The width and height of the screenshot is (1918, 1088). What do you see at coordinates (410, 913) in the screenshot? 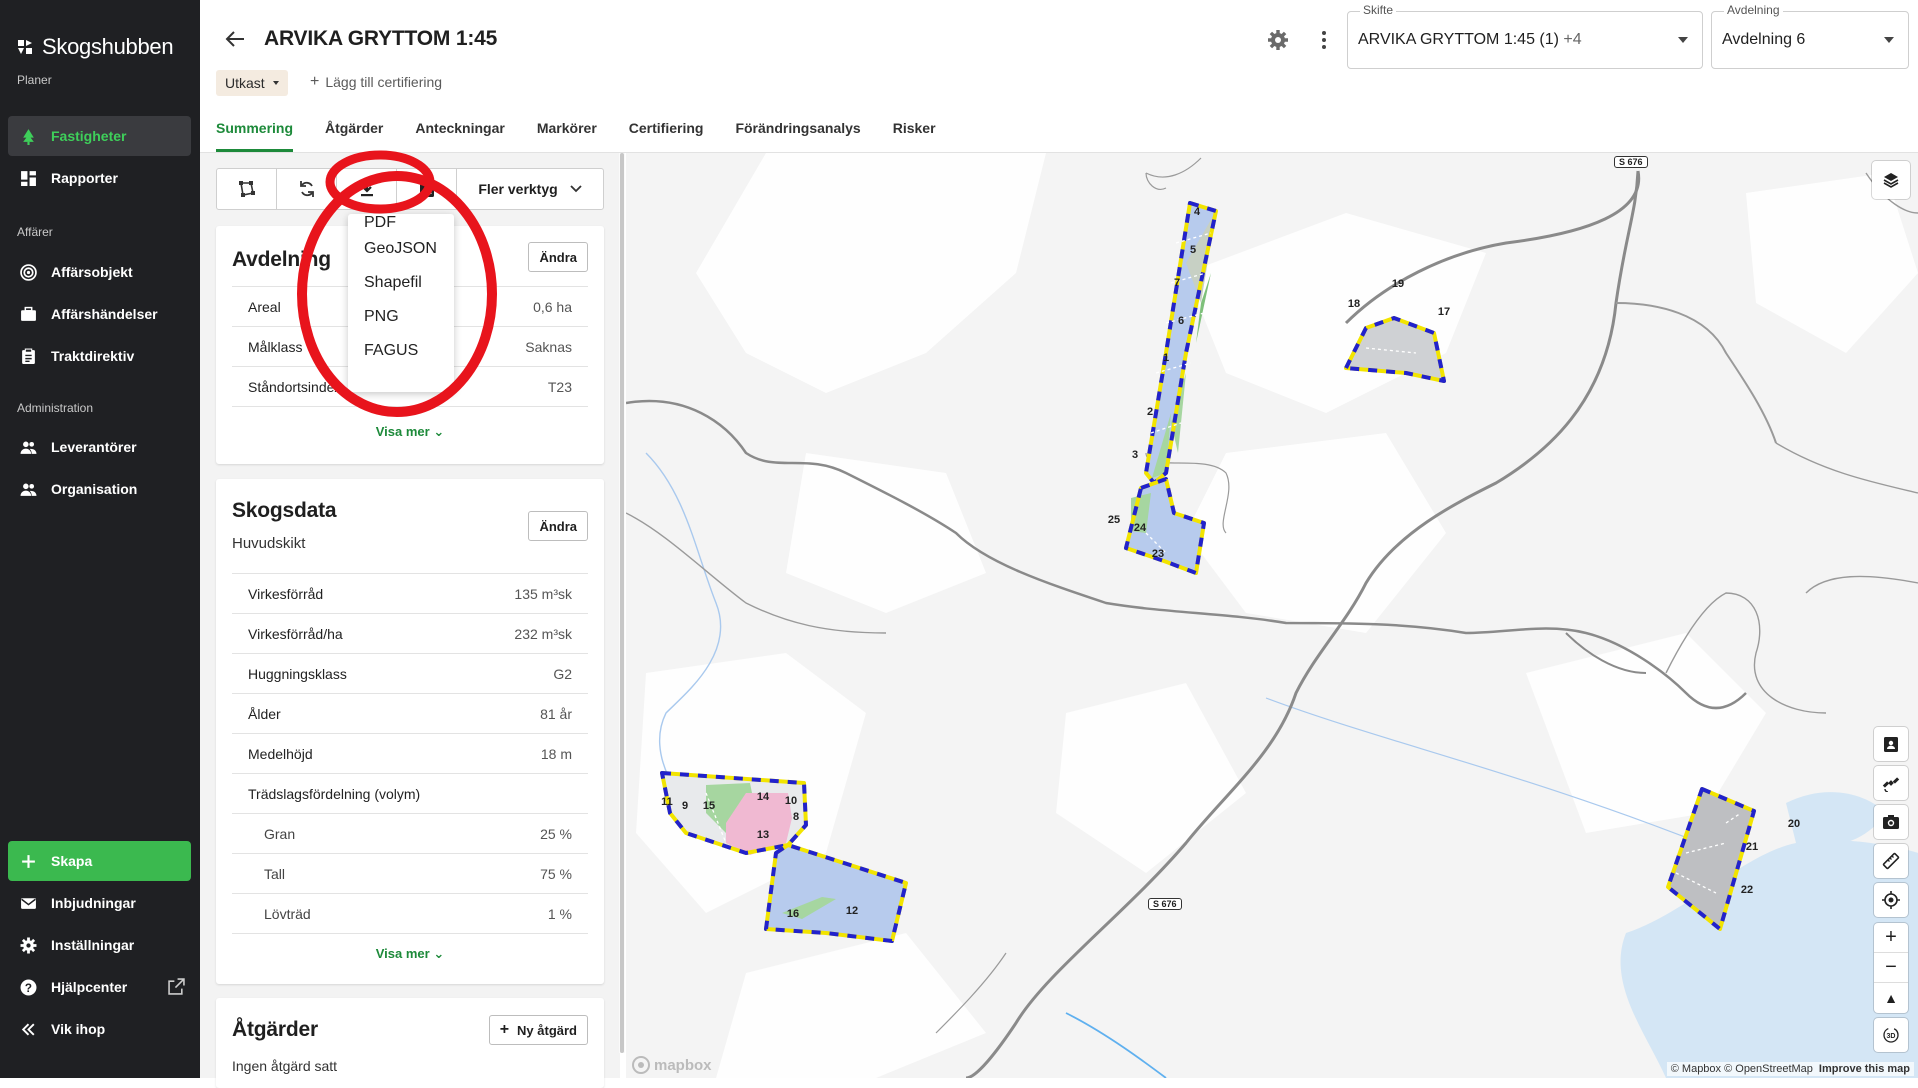
I see `table-row: Lövträd 1 %` at bounding box center [410, 913].